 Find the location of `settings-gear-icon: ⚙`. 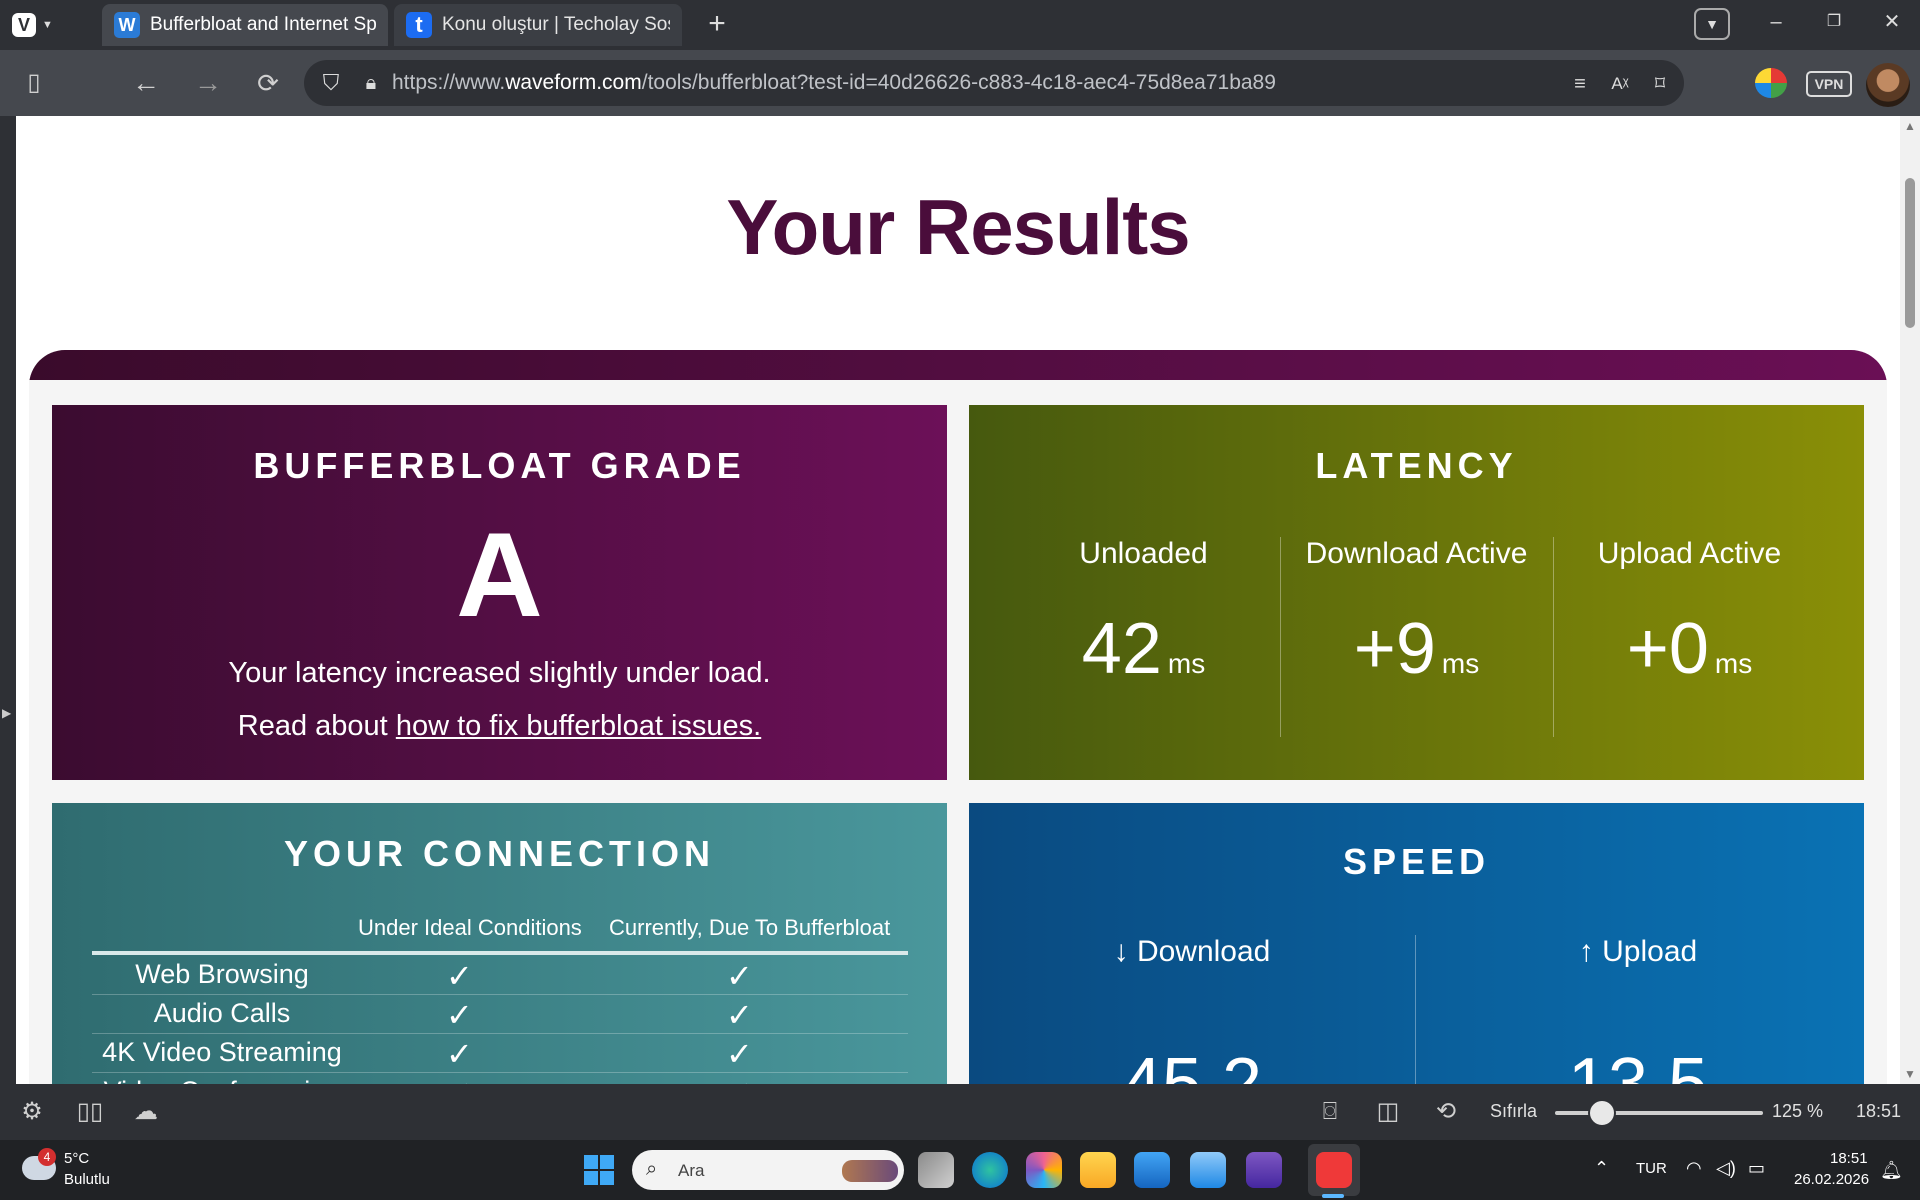

settings-gear-icon: ⚙ is located at coordinates (32, 1112).